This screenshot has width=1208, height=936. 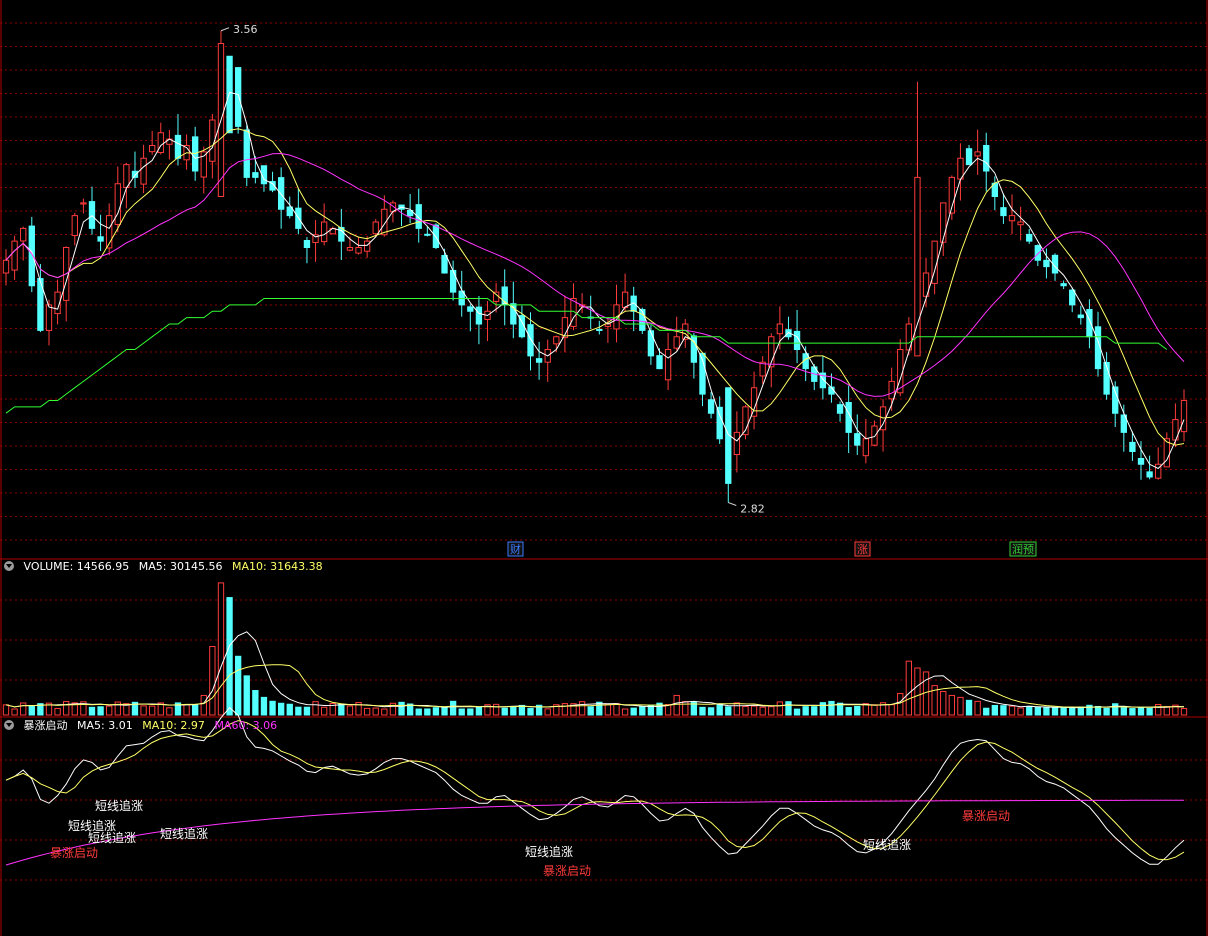 I want to click on indicator-name: 暴涨启动, so click(x=45, y=725).